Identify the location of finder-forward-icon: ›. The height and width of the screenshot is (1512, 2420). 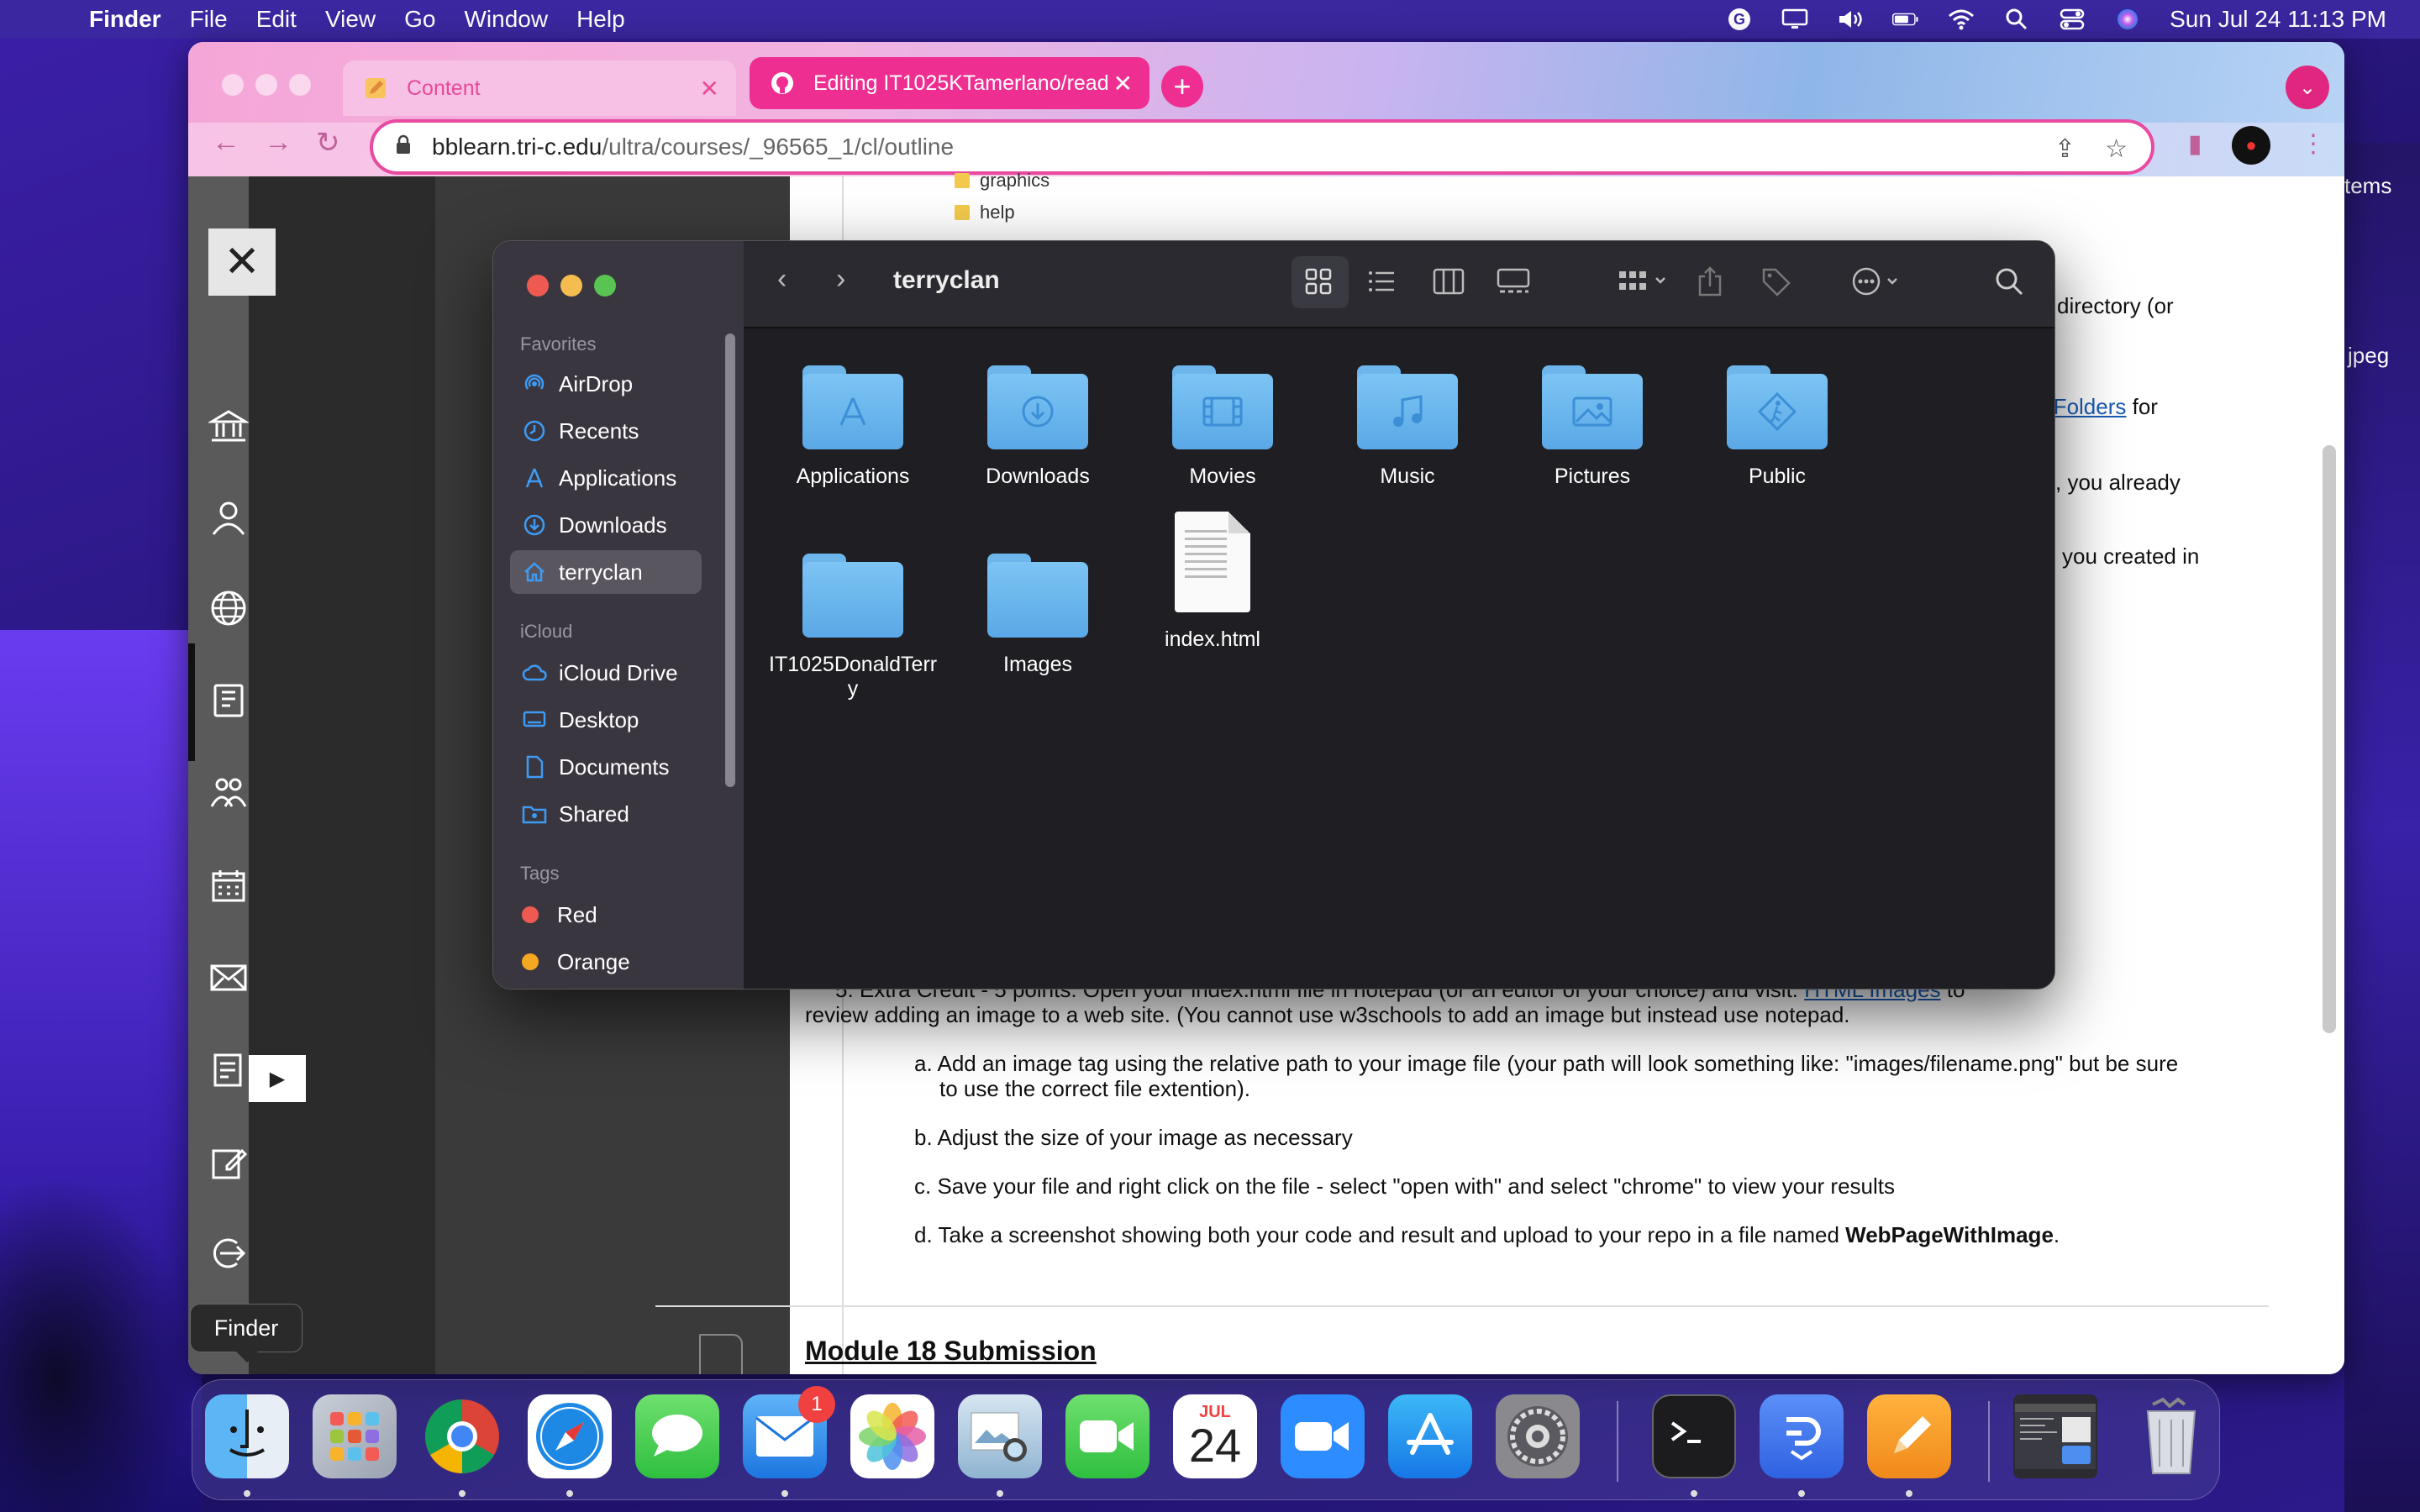
(840, 279).